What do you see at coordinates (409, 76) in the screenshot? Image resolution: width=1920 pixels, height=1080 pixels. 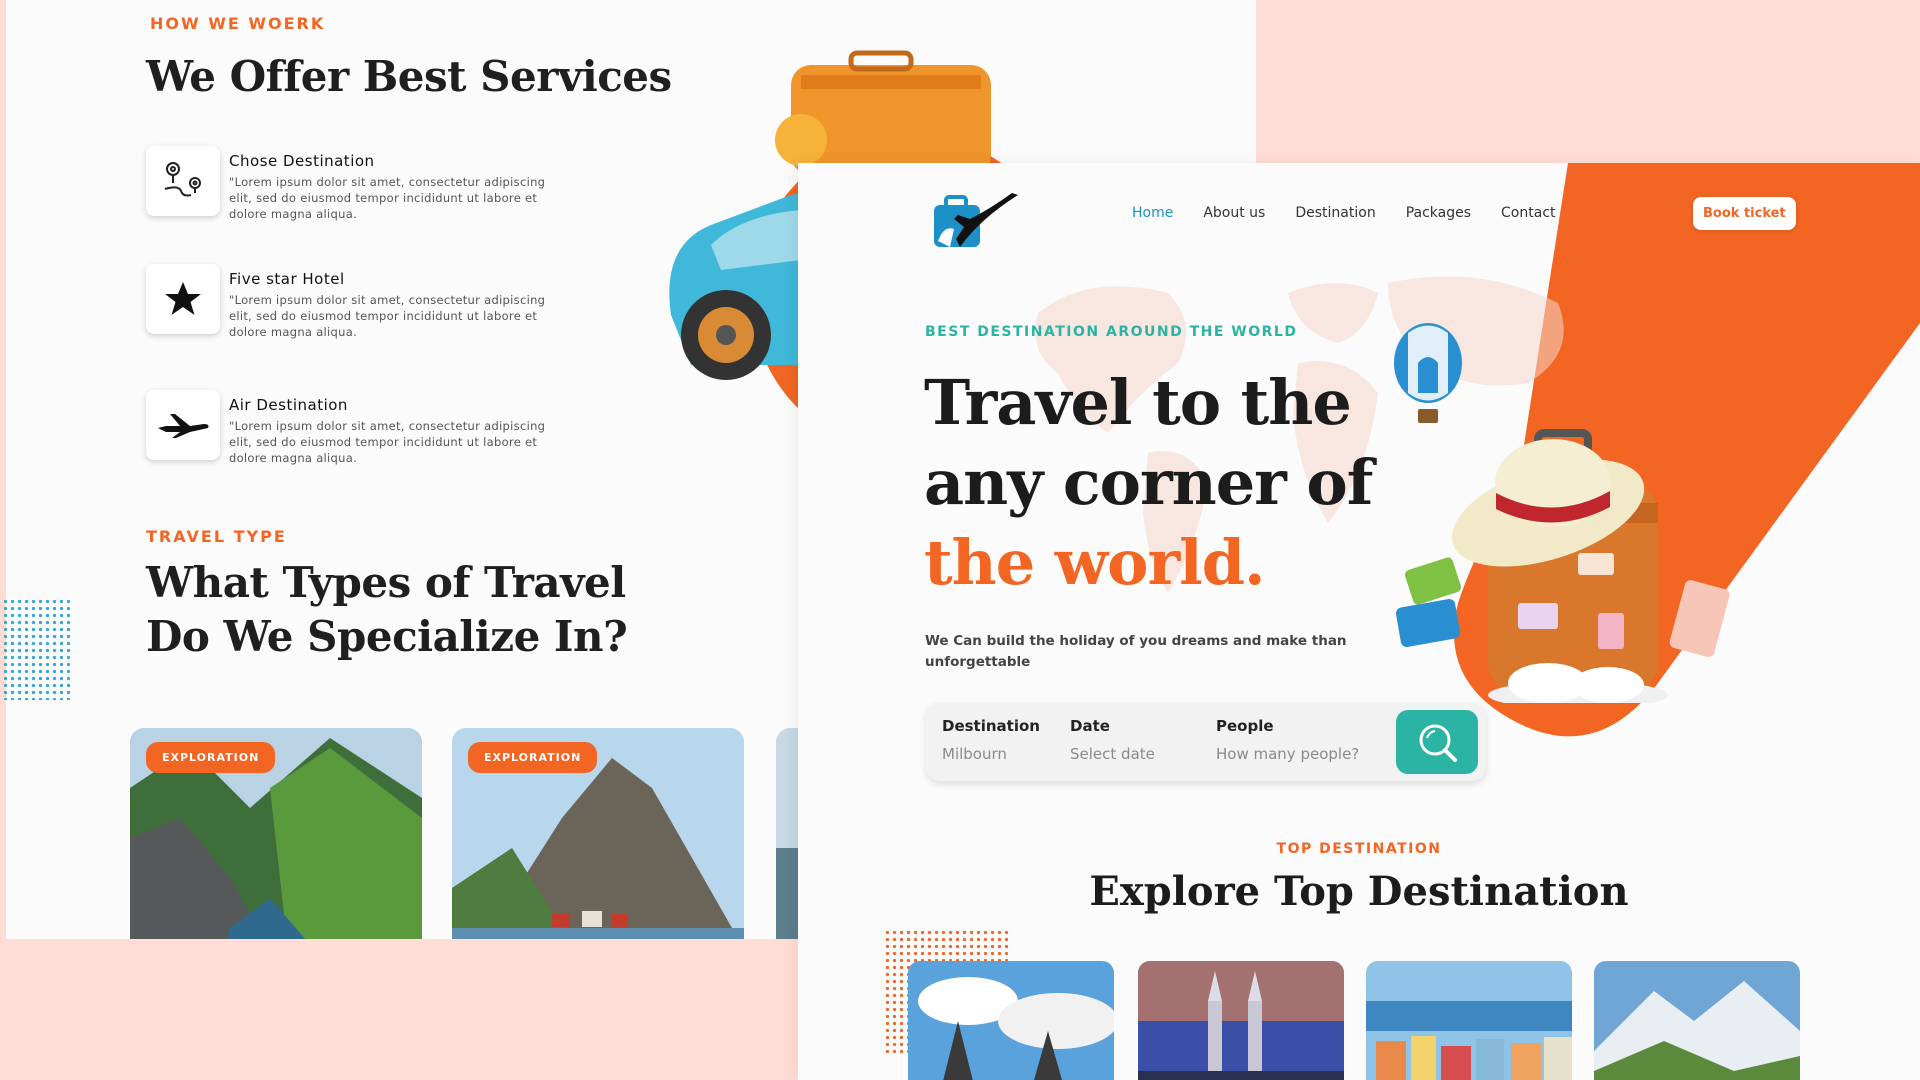 I see `services-title: We Offer Best Services` at bounding box center [409, 76].